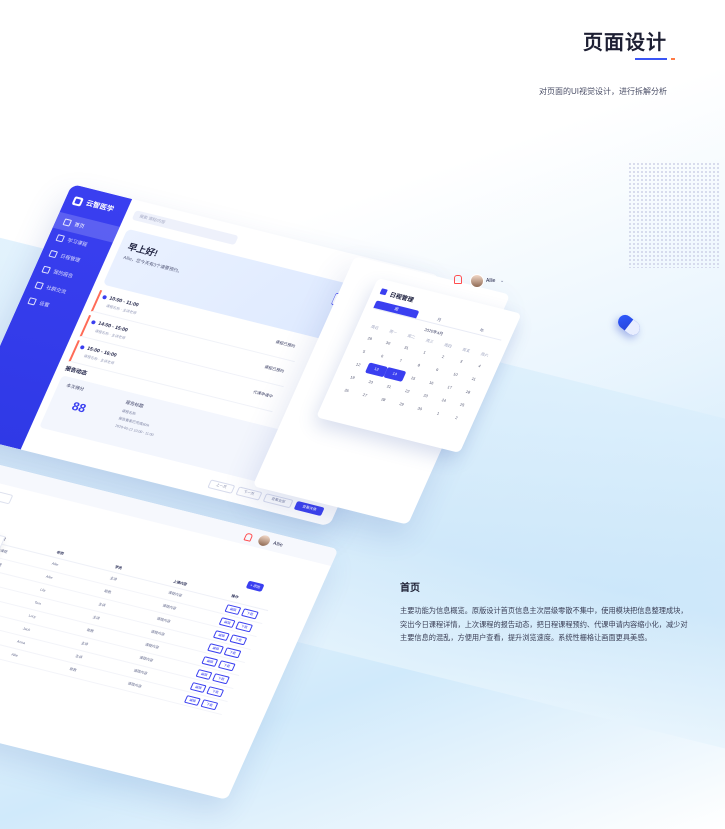  I want to click on sidebar-item-label: 我的报告, so click(63, 274).